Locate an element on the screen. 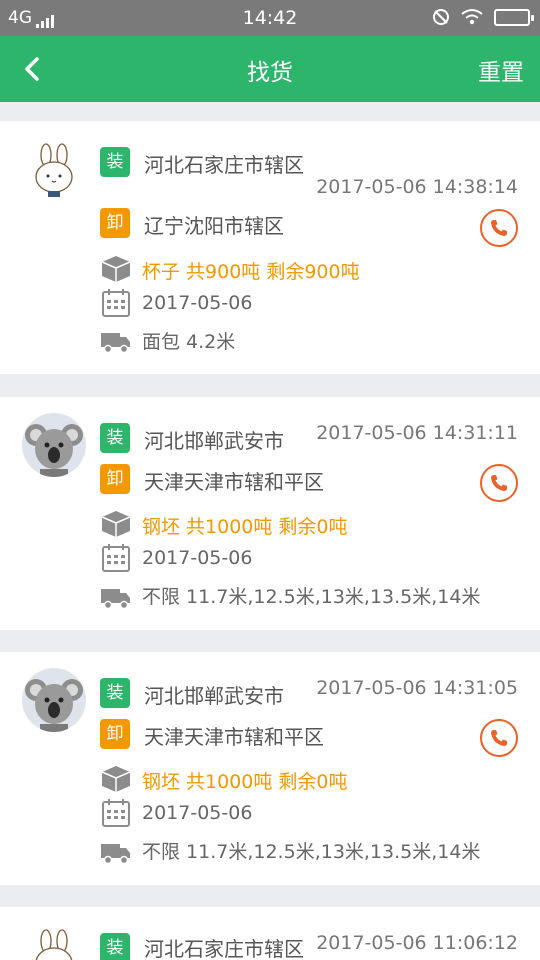 Image resolution: width=540 pixels, height=960 pixels. order-card: 装 河北石家庄市辖区 2017-05-06 11:06:12 is located at coordinates (270, 933).